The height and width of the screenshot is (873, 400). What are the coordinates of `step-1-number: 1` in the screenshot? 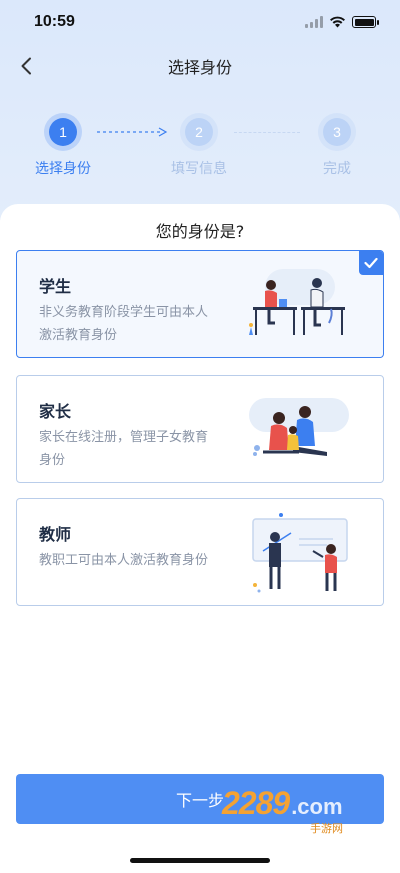 It's located at (63, 132).